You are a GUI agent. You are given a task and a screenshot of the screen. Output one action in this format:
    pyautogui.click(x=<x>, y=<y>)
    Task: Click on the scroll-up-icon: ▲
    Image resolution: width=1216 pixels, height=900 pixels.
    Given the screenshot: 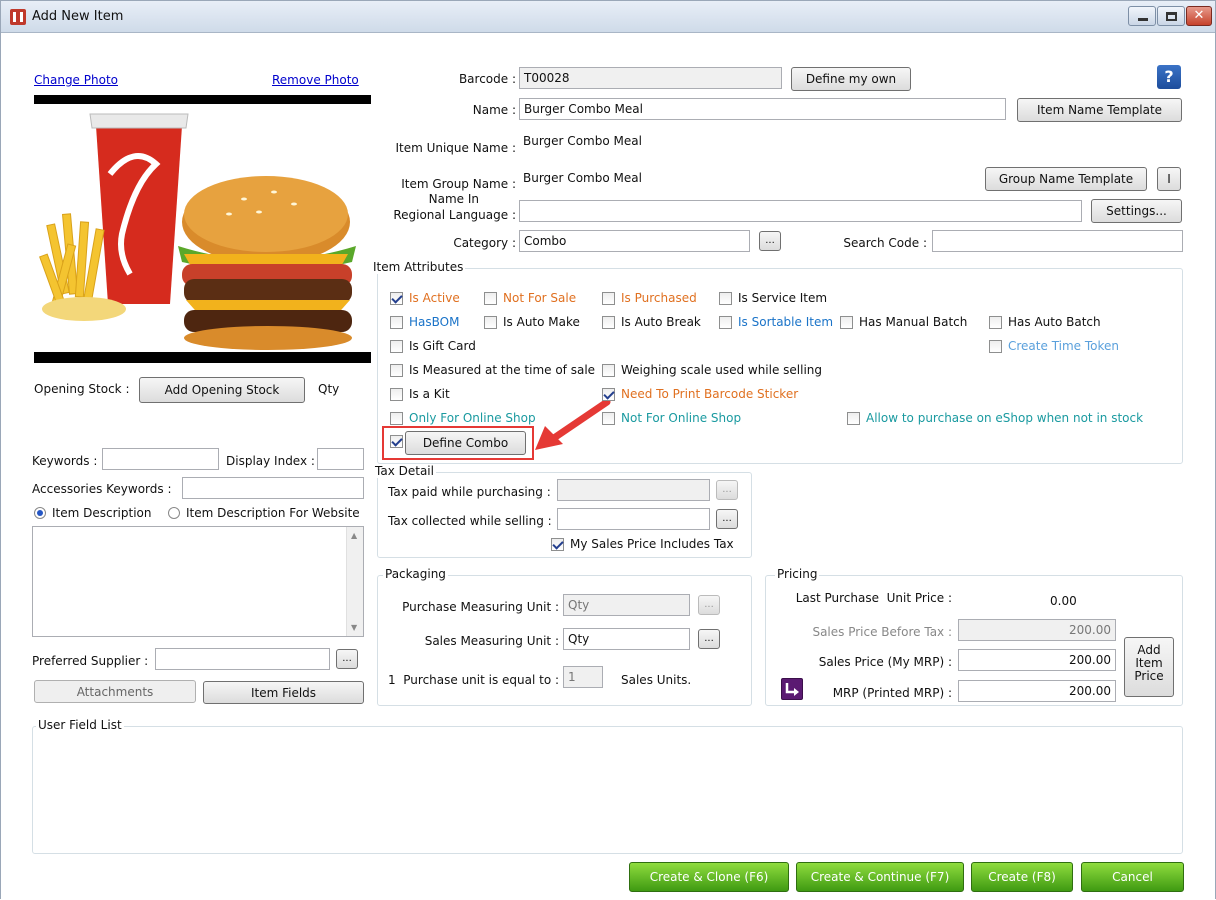 What is the action you would take?
    pyautogui.click(x=354, y=535)
    